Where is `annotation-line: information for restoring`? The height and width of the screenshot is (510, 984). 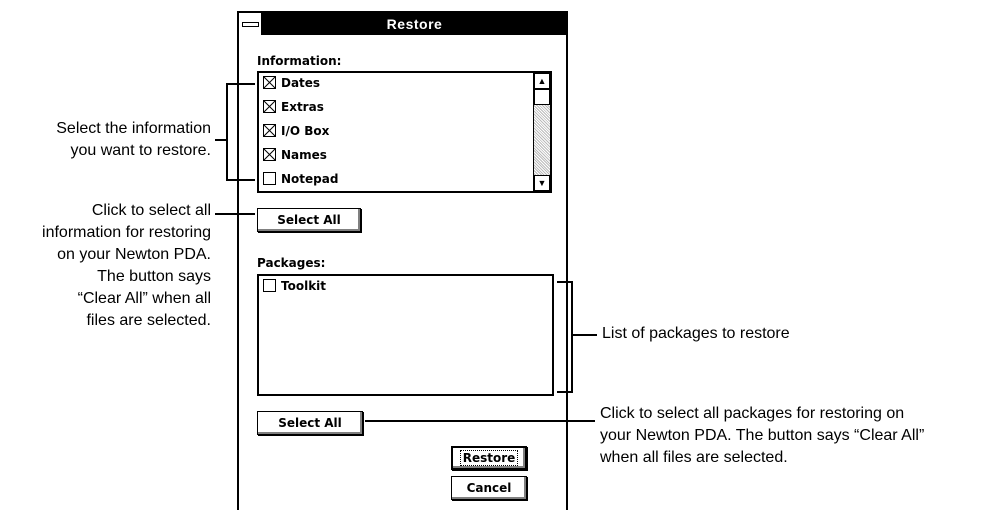
annotation-line: information for restoring is located at coordinates (126, 232).